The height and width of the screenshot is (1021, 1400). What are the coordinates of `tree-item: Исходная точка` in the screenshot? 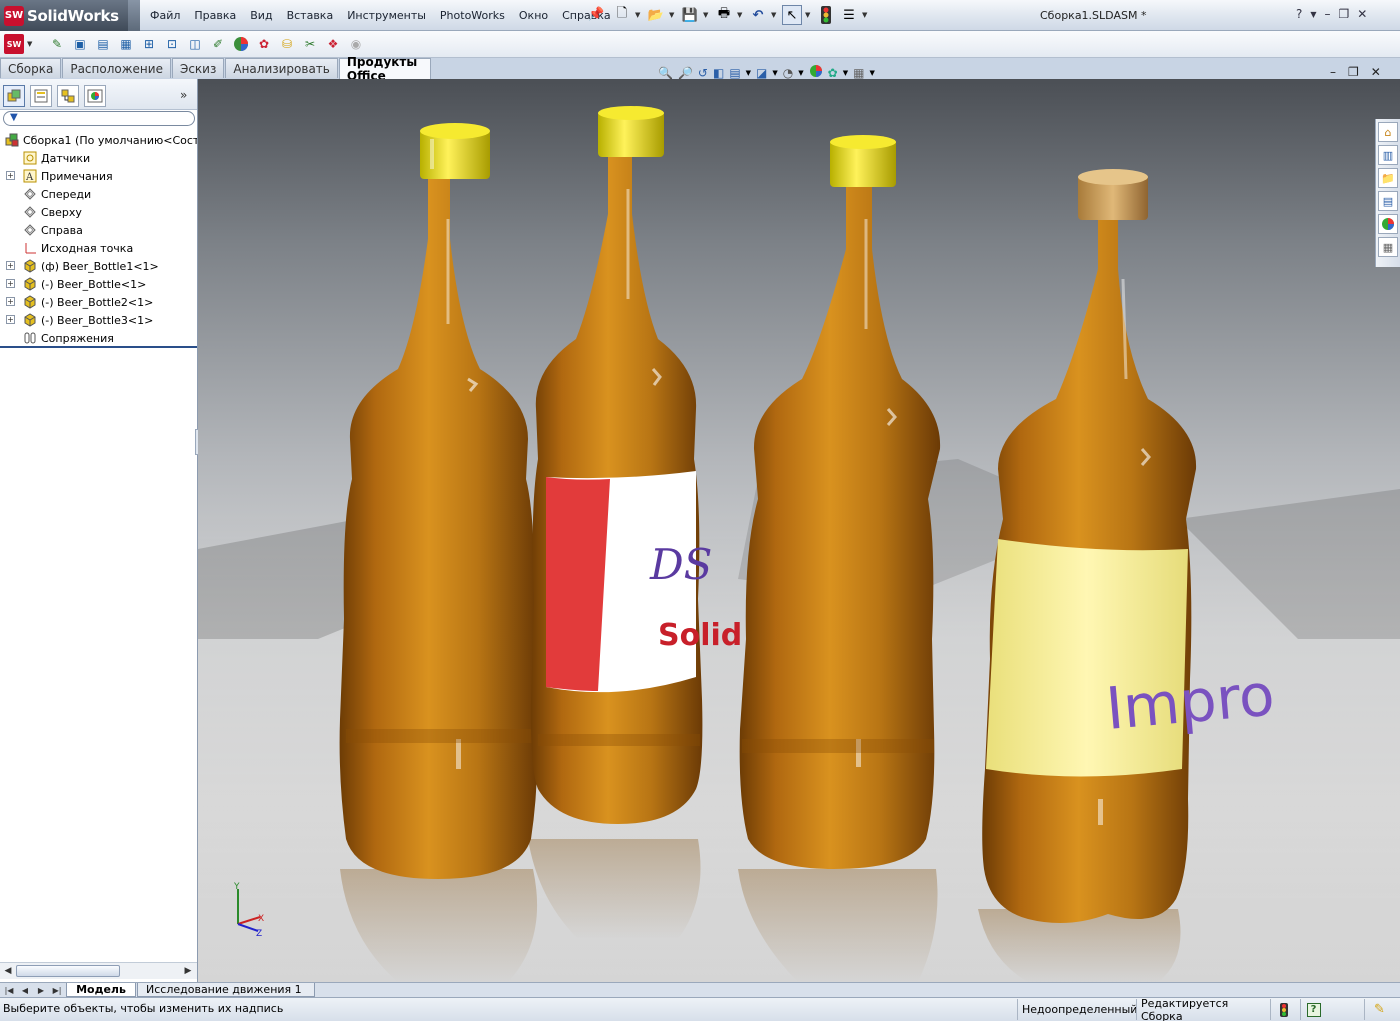 It's located at (98, 248).